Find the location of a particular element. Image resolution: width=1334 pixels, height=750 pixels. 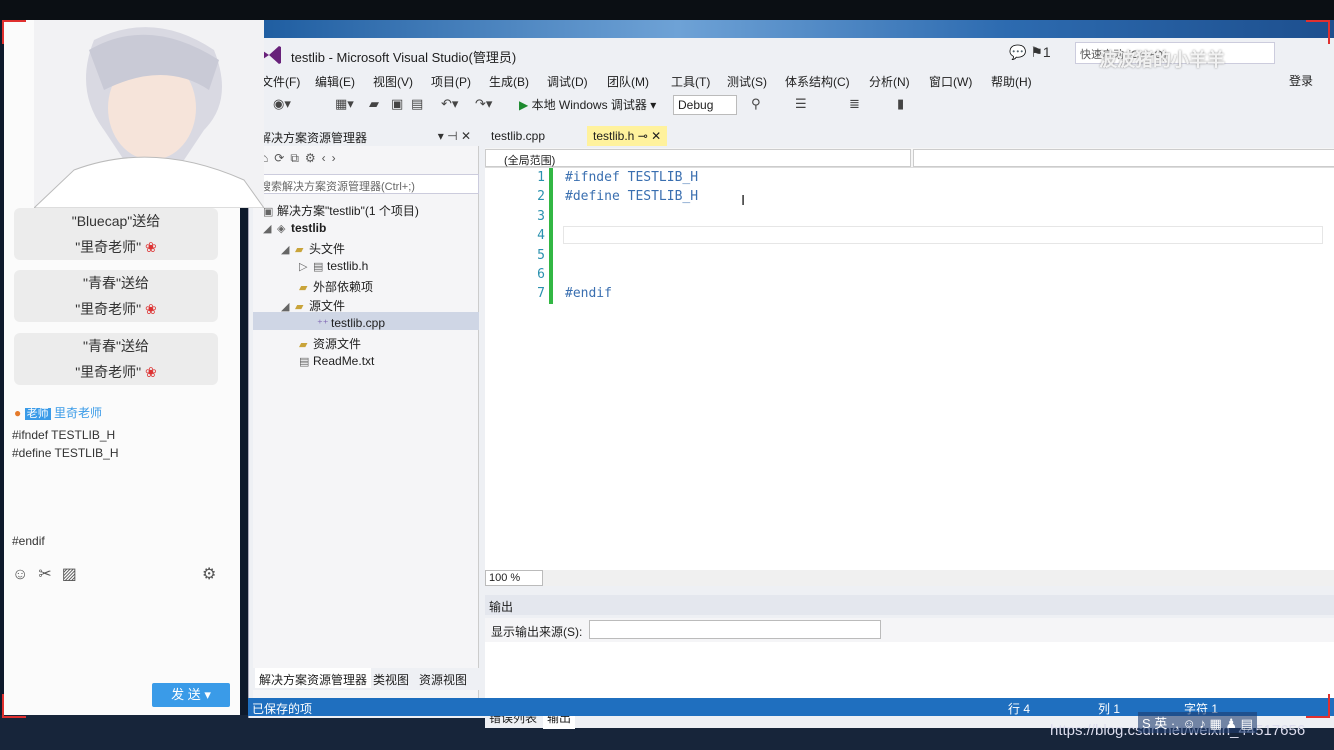

send-button: 发 送 ▾ is located at coordinates (191, 695).